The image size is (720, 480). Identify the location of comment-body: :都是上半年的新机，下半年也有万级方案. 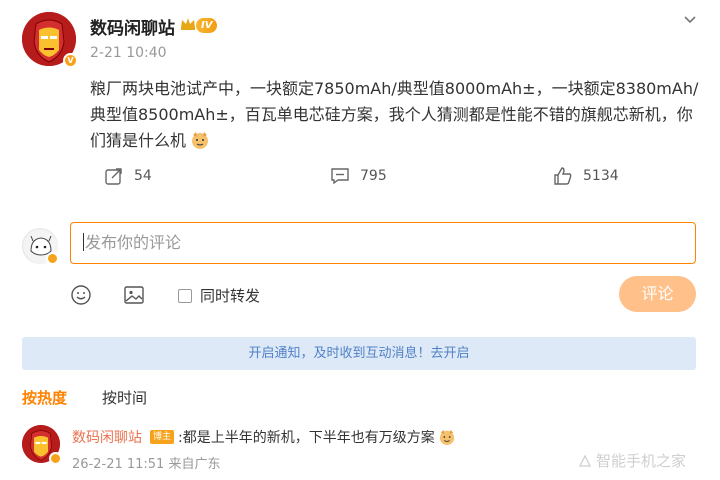
(306, 438).